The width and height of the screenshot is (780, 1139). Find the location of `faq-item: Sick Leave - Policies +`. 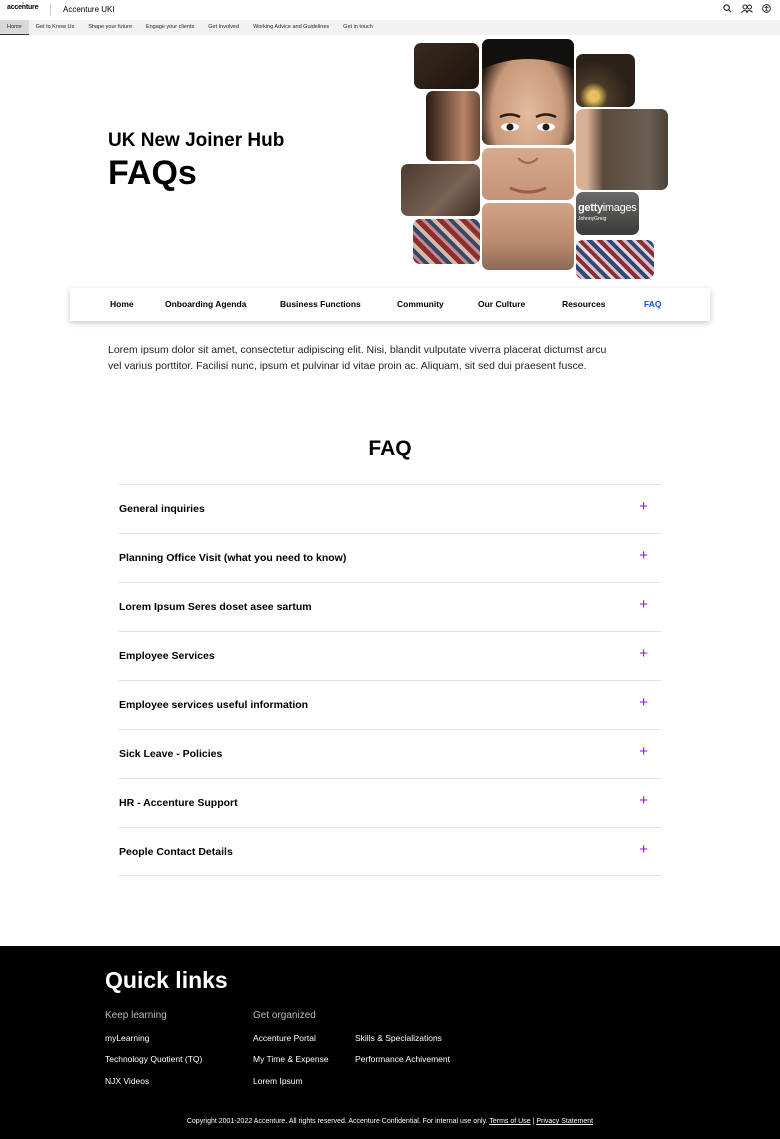

faq-item: Sick Leave - Policies + is located at coordinates (390, 753).